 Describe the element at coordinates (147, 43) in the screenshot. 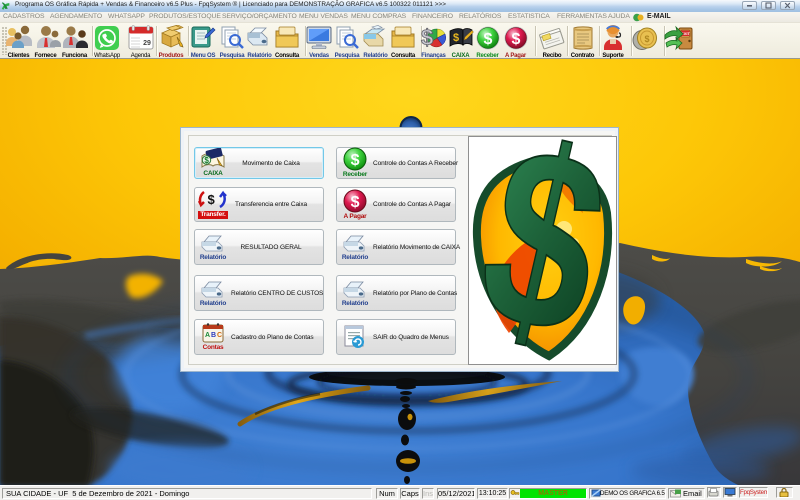

I see `svg-text: 29` at that location.